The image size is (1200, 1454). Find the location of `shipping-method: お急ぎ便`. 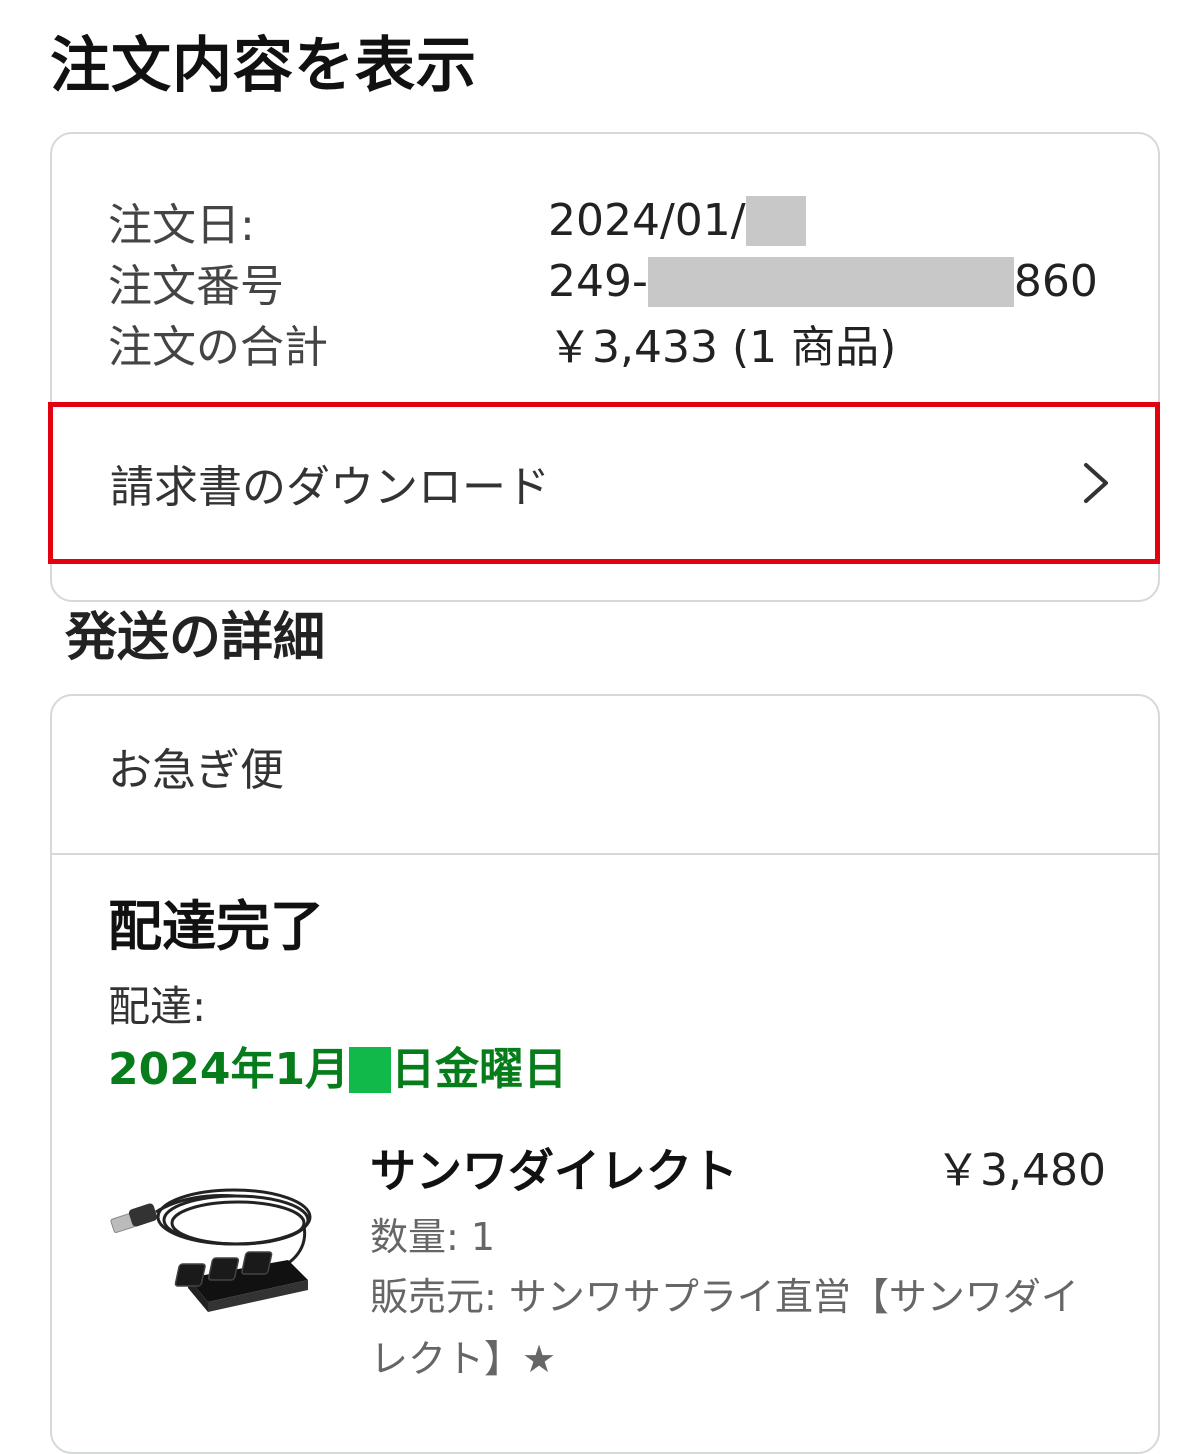

shipping-method: お急ぎ便 is located at coordinates (196, 770).